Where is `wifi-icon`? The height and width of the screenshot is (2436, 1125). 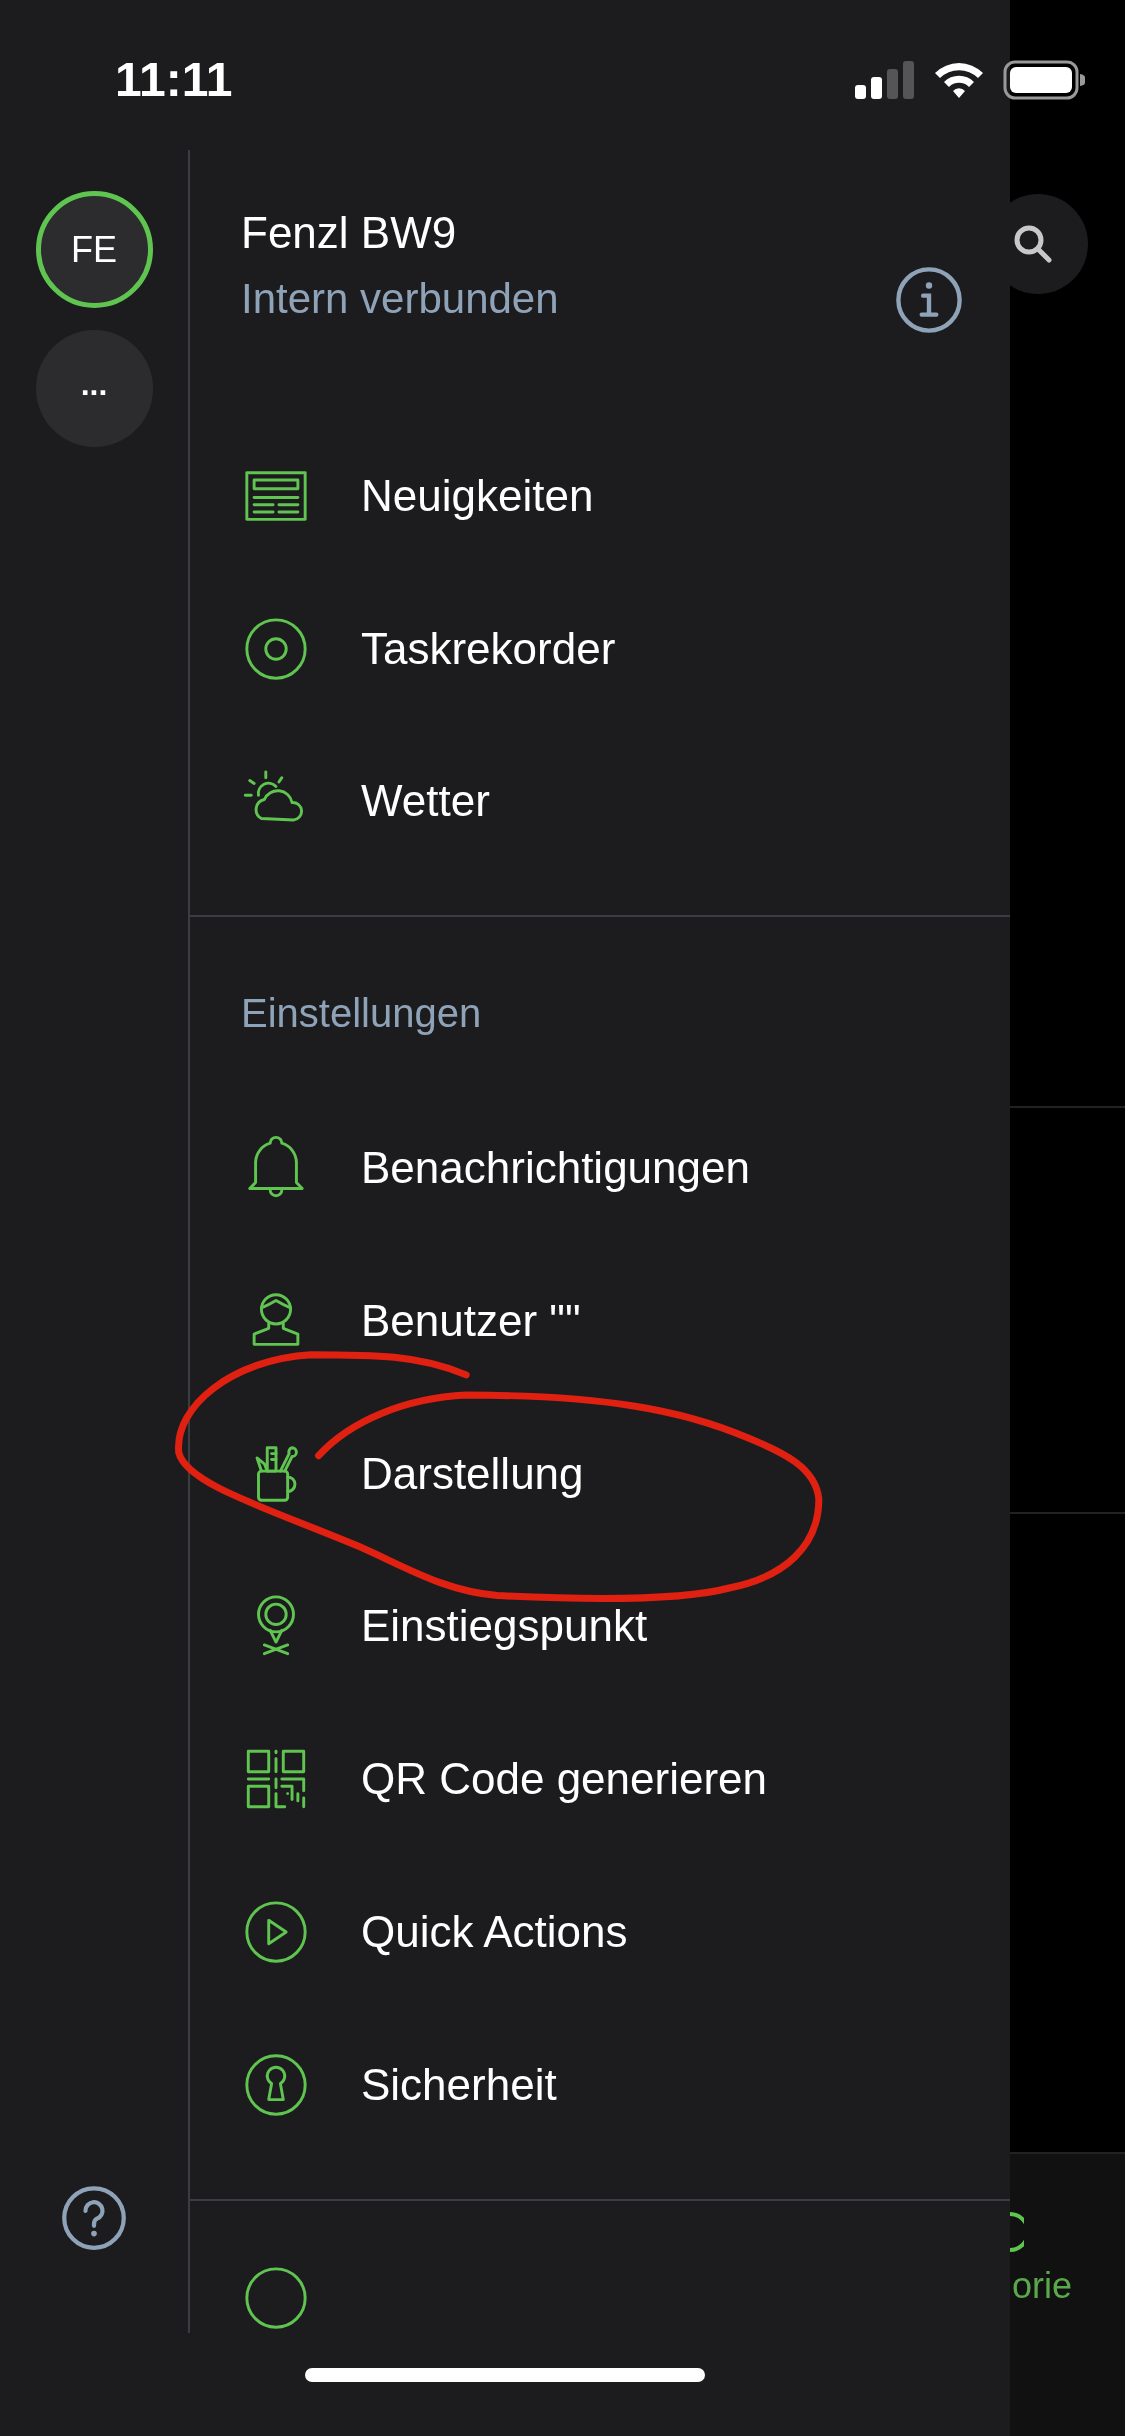
wifi-icon is located at coordinates (959, 80).